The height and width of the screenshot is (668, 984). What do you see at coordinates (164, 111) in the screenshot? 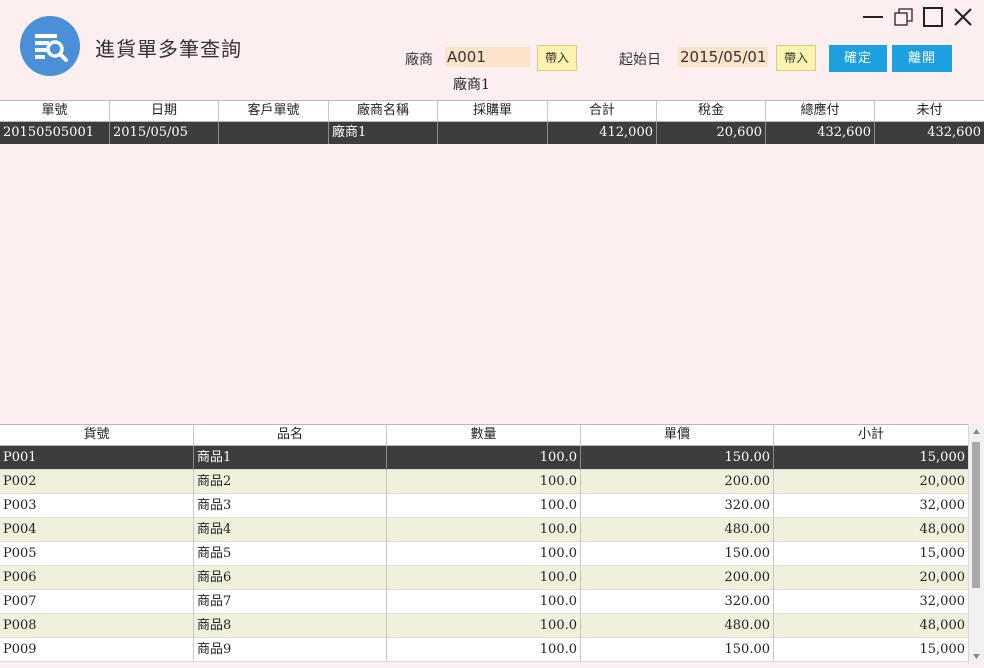
I see `orders-header-date: 日期` at bounding box center [164, 111].